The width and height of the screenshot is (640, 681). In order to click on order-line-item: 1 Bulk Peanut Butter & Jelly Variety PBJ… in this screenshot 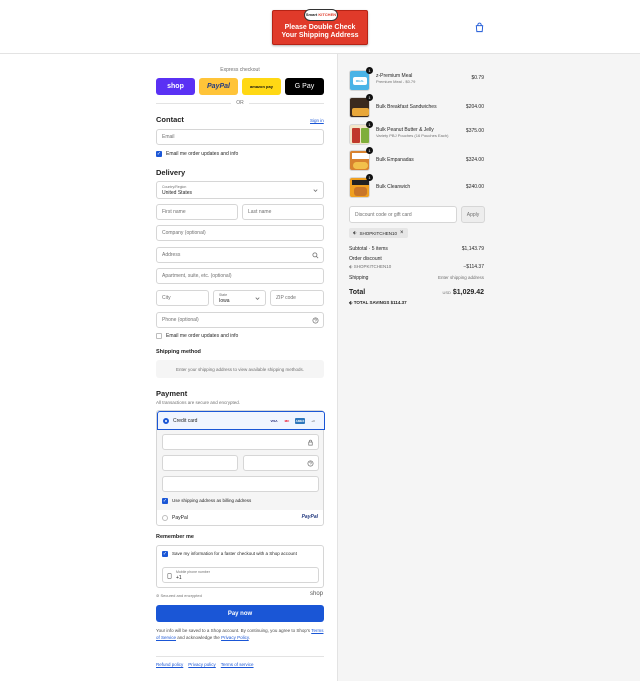, I will do `click(416, 133)`.